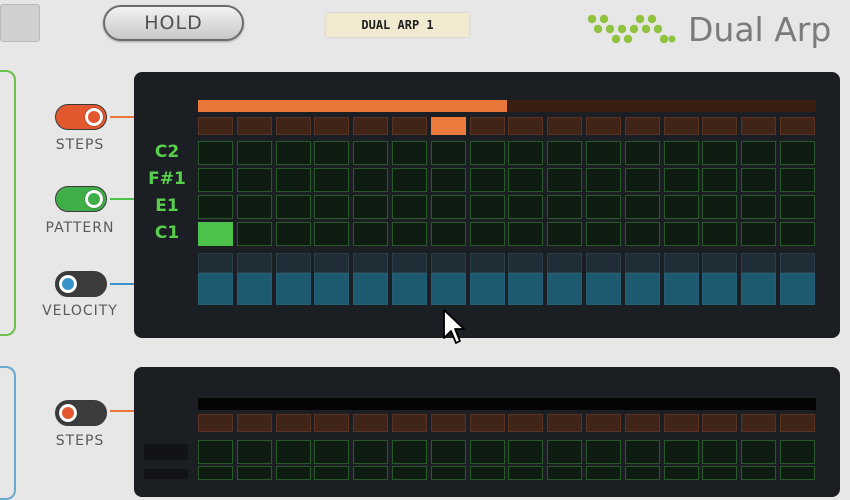 This screenshot has width=850, height=500. I want to click on arp2-steps-toggle, so click(81, 413).